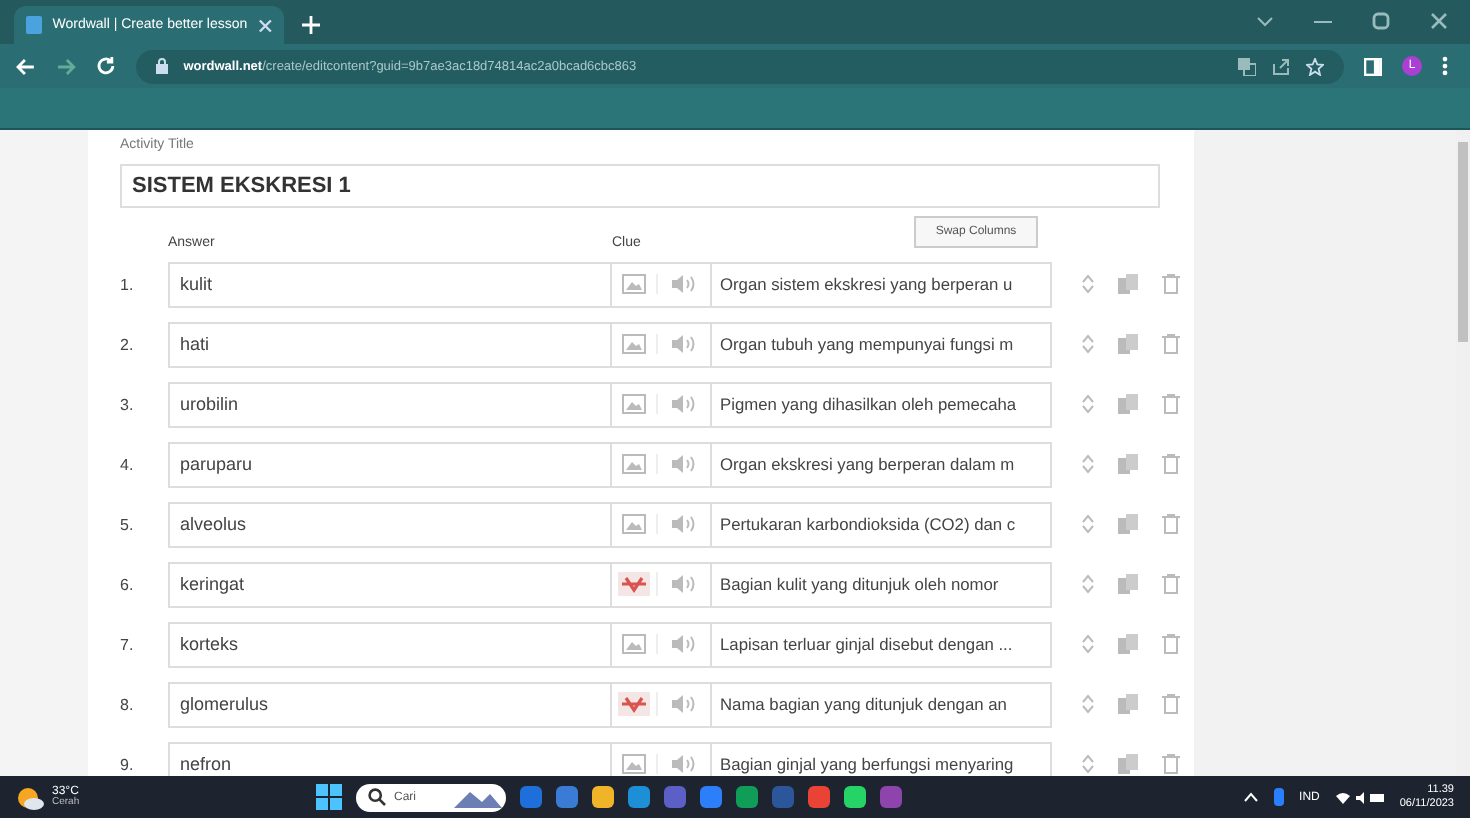  I want to click on forward-icon, so click(65, 66).